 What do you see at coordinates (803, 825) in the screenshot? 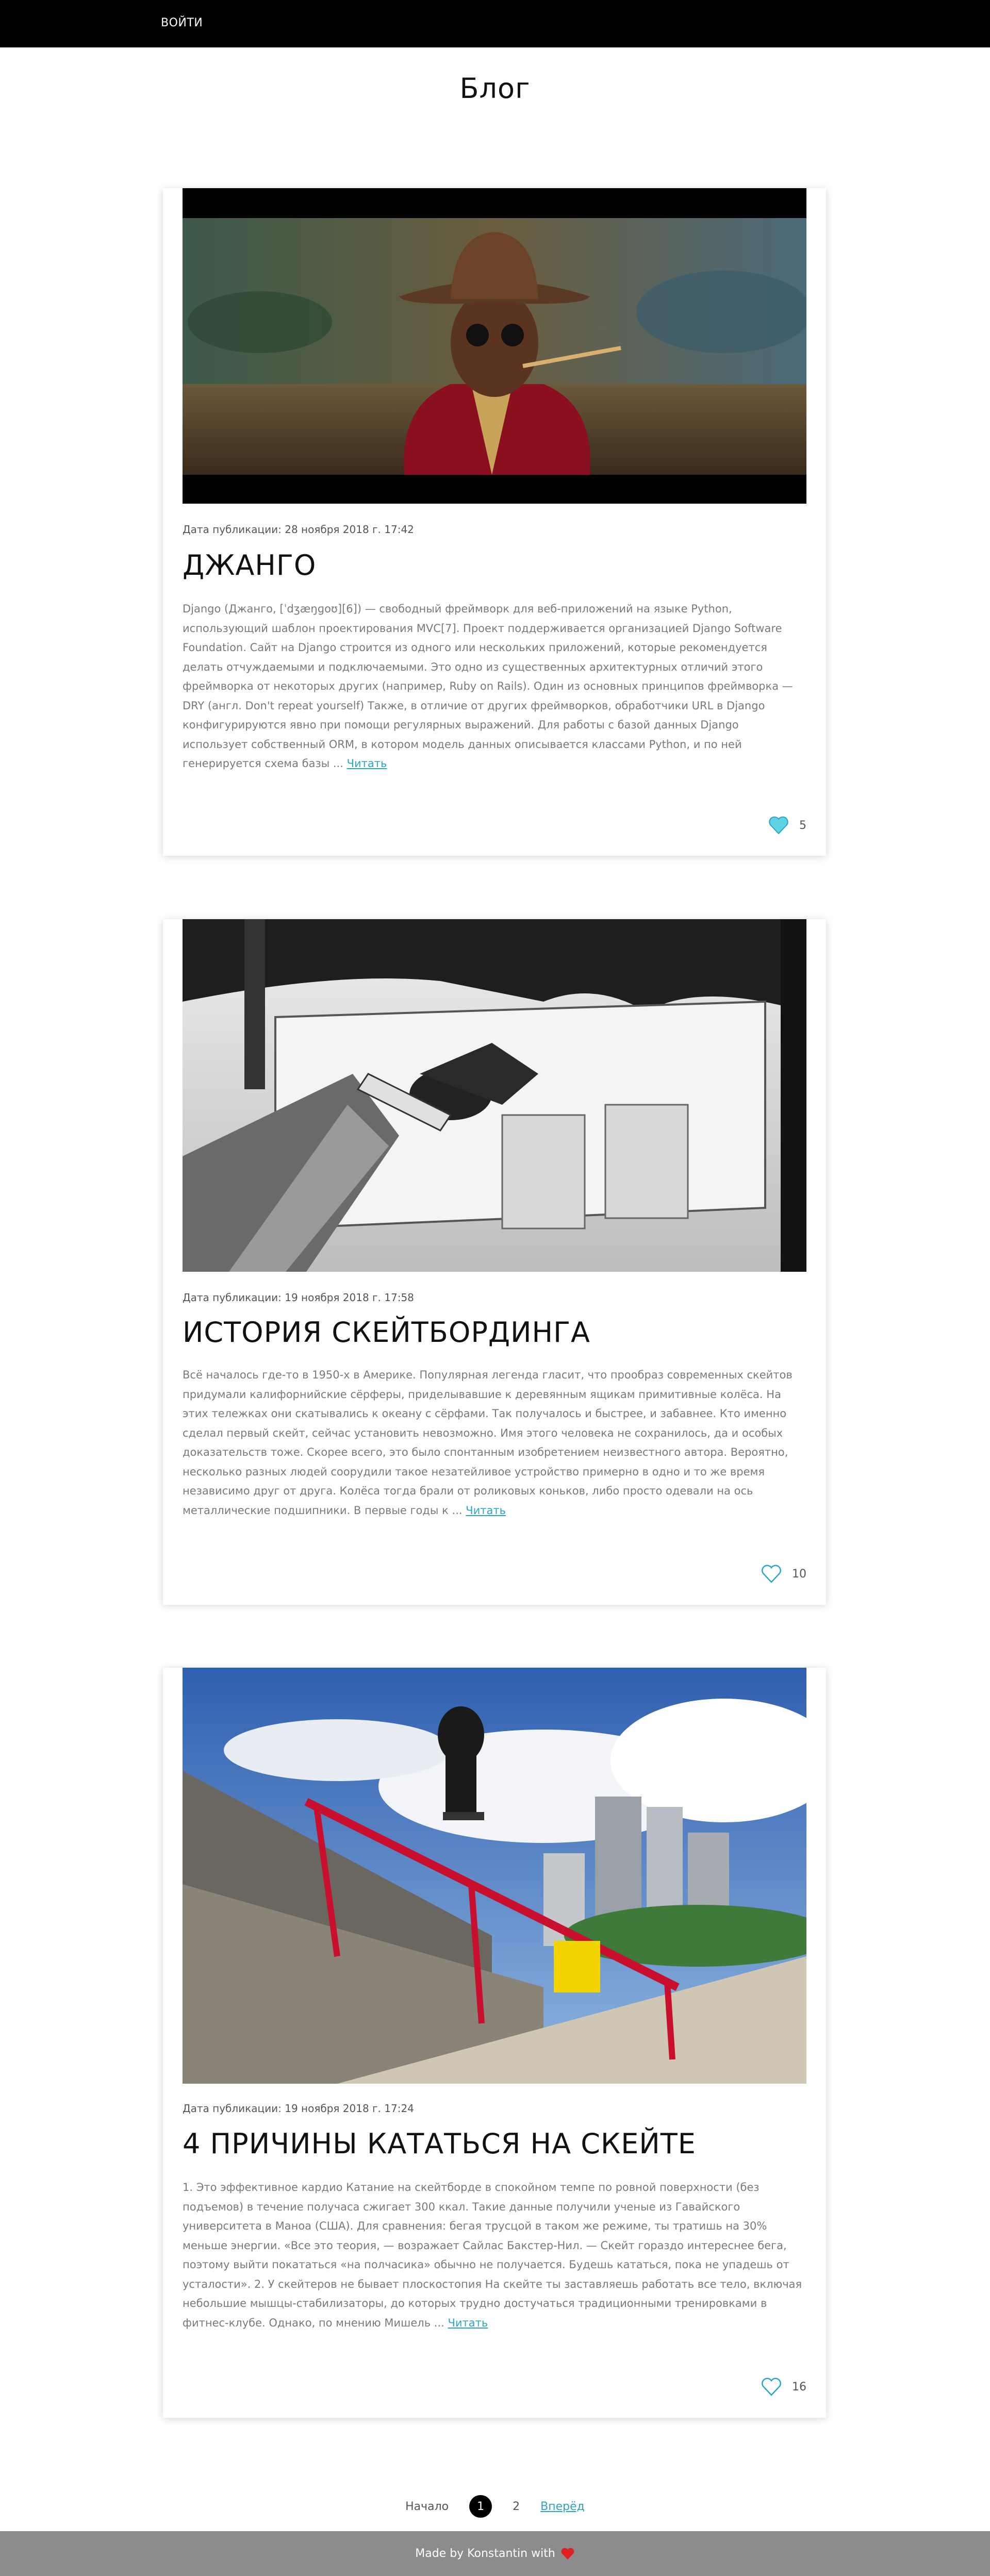
I see `like-count: 5` at bounding box center [803, 825].